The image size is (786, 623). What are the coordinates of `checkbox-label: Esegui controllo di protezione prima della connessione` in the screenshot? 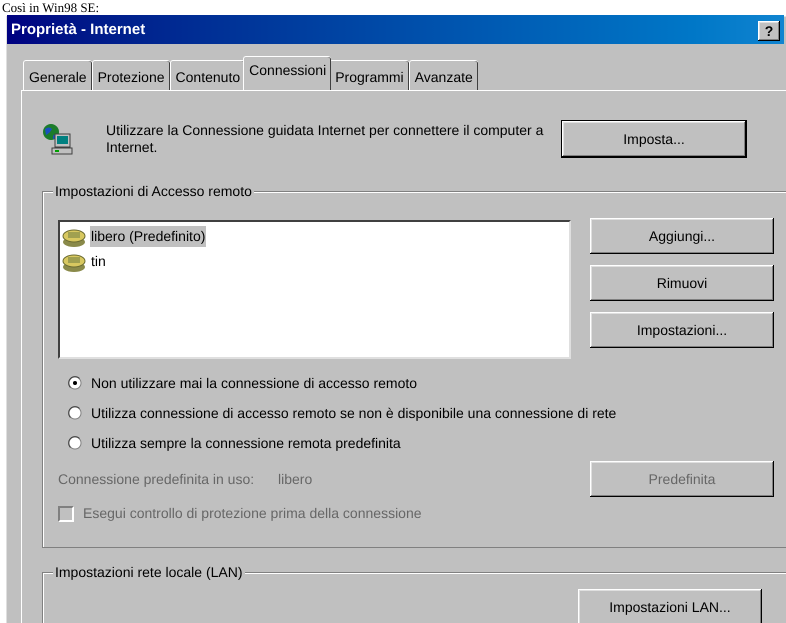 It's located at (252, 513).